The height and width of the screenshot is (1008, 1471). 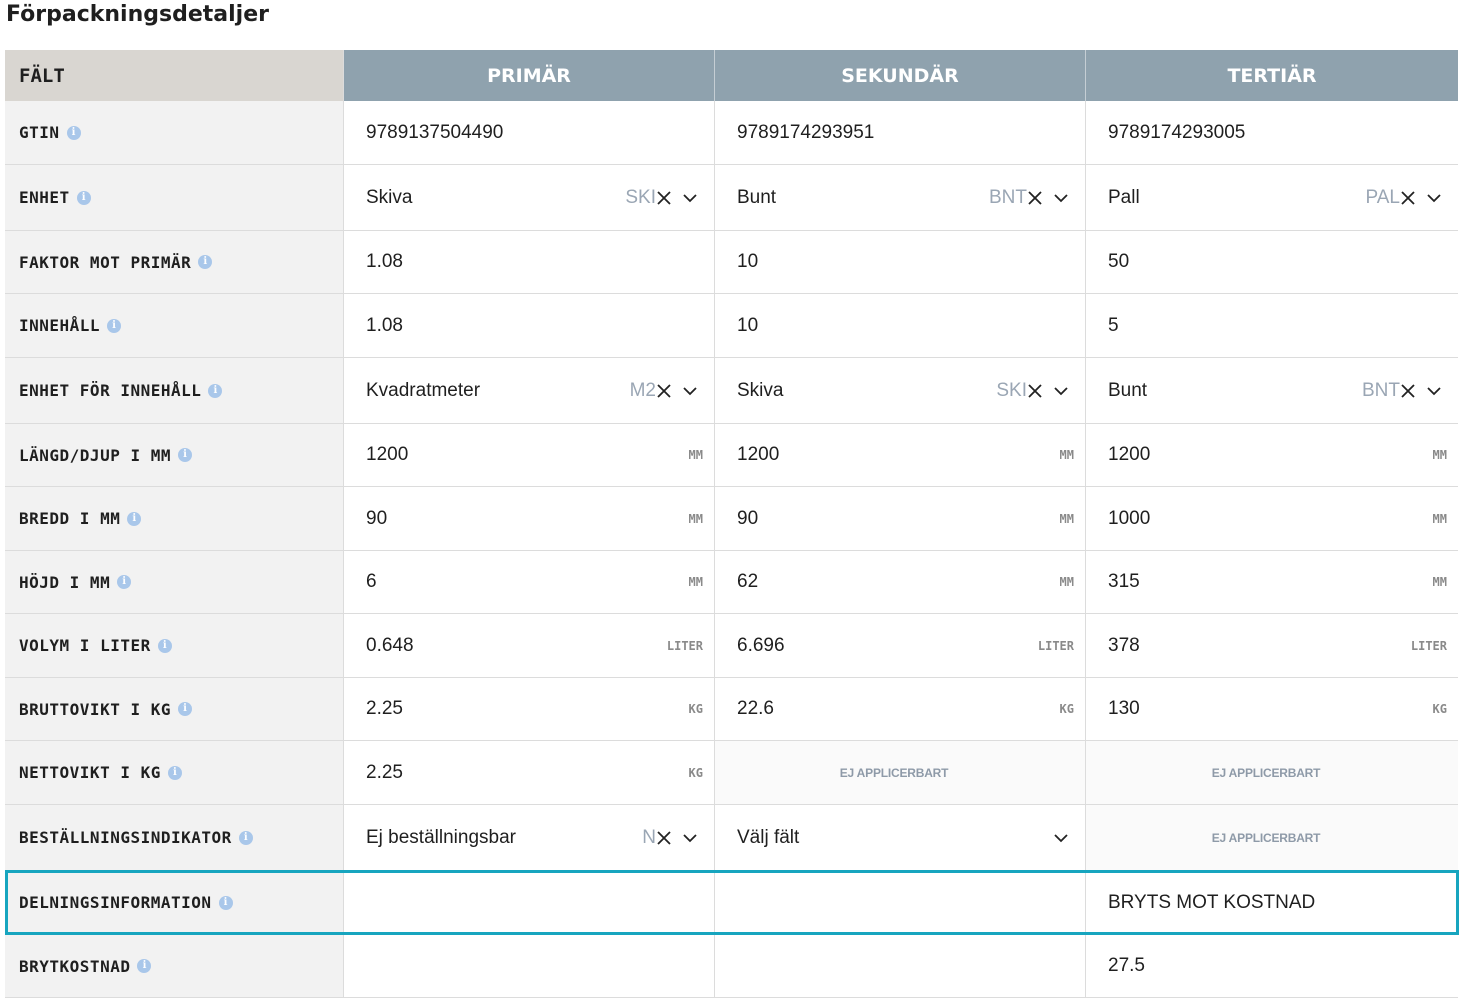 What do you see at coordinates (529, 262) in the screenshot?
I see `faktor-primary-input: 1.08` at bounding box center [529, 262].